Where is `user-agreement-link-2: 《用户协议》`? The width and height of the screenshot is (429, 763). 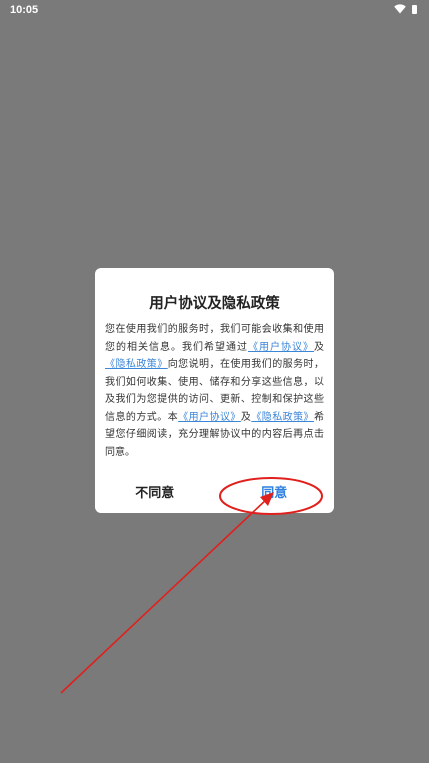 user-agreement-link-2: 《用户协议》 is located at coordinates (209, 417).